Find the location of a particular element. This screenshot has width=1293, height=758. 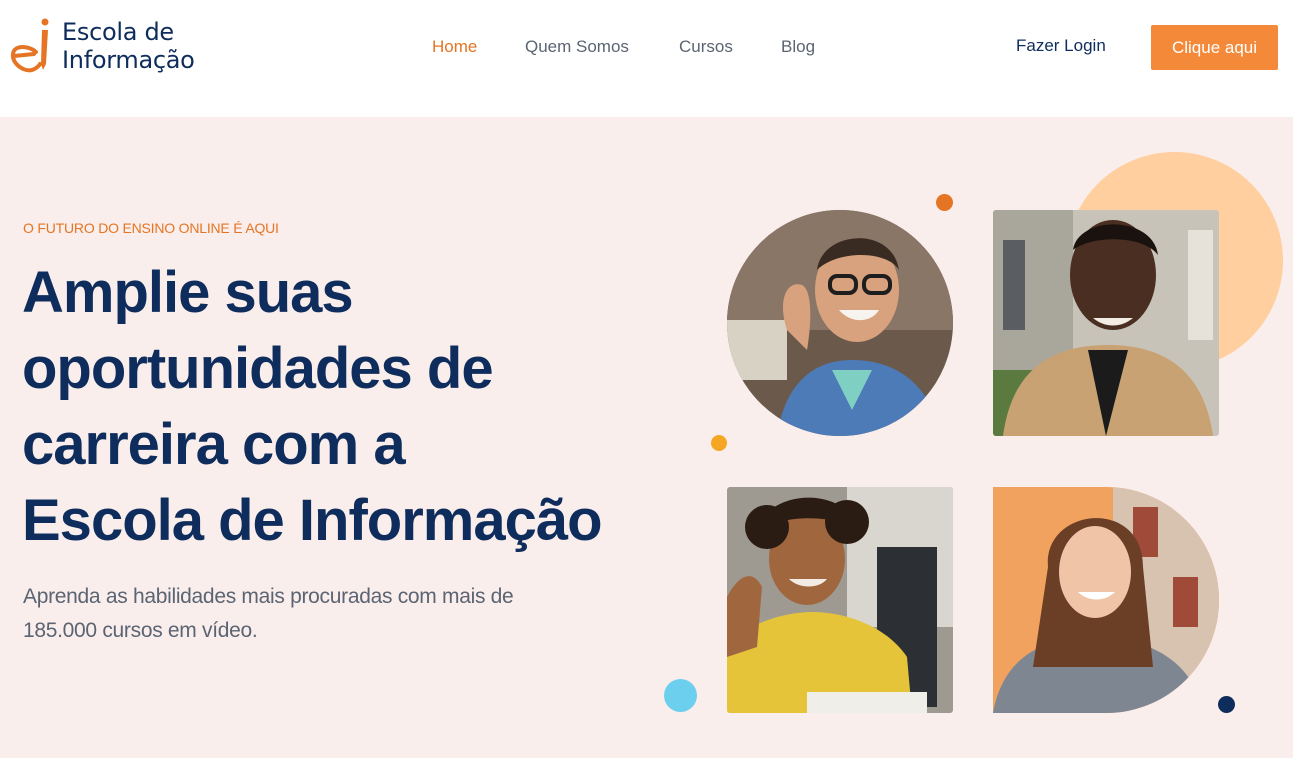

man-in-yellow-shirt-photo is located at coordinates (840, 600).